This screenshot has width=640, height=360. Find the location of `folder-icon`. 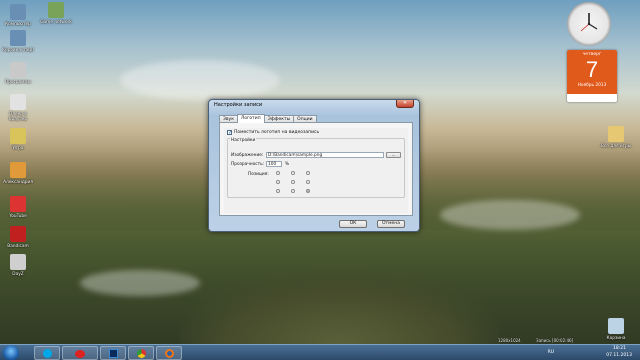

folder-icon is located at coordinates (616, 134).